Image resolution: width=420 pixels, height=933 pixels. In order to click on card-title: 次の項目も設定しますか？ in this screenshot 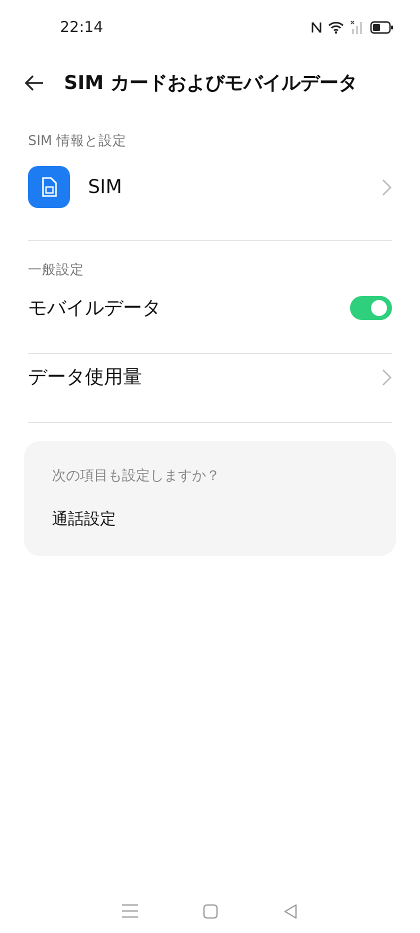, I will do `click(136, 476)`.